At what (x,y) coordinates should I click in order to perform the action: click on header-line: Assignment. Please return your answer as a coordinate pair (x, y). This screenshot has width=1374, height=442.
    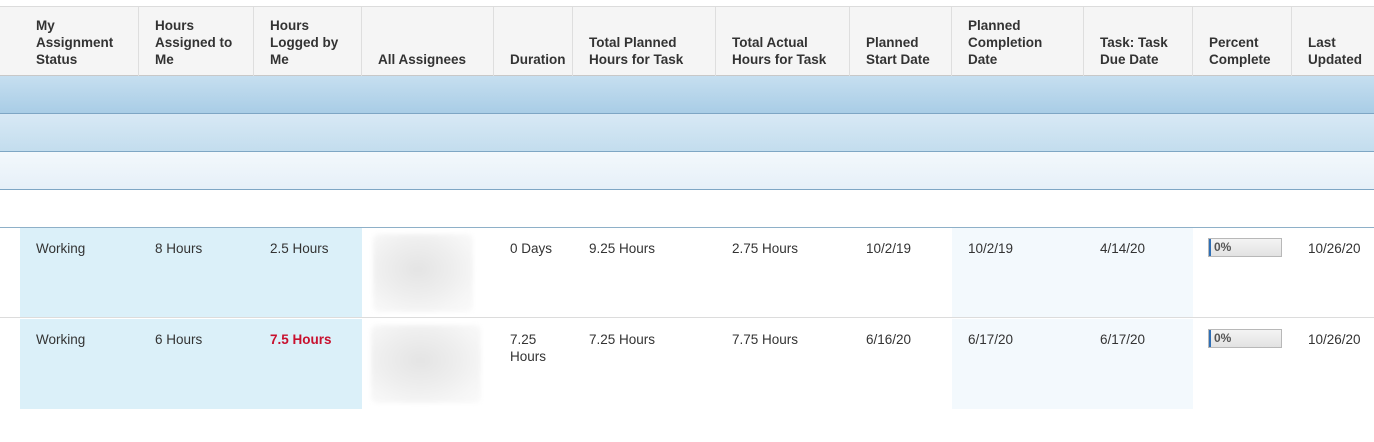
    Looking at the image, I should click on (75, 42).